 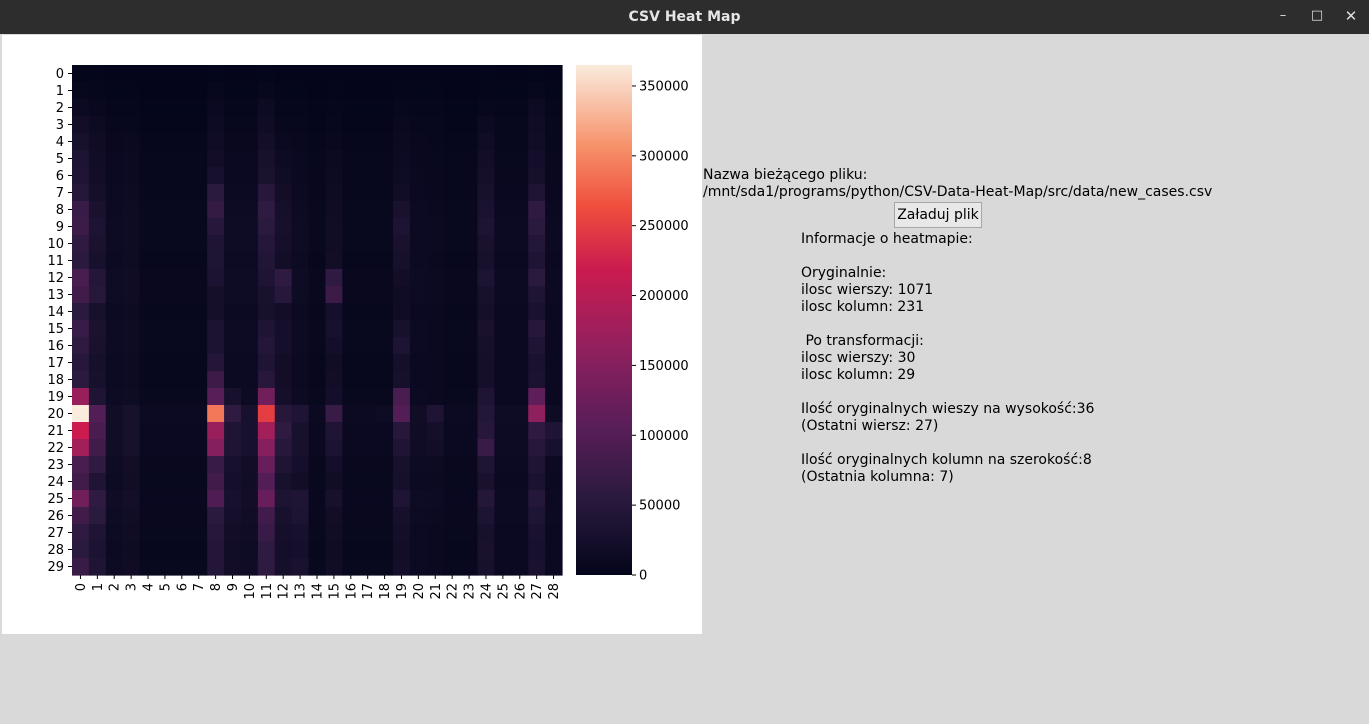 What do you see at coordinates (1283, 17) in the screenshot?
I see `minimize-icon: –` at bounding box center [1283, 17].